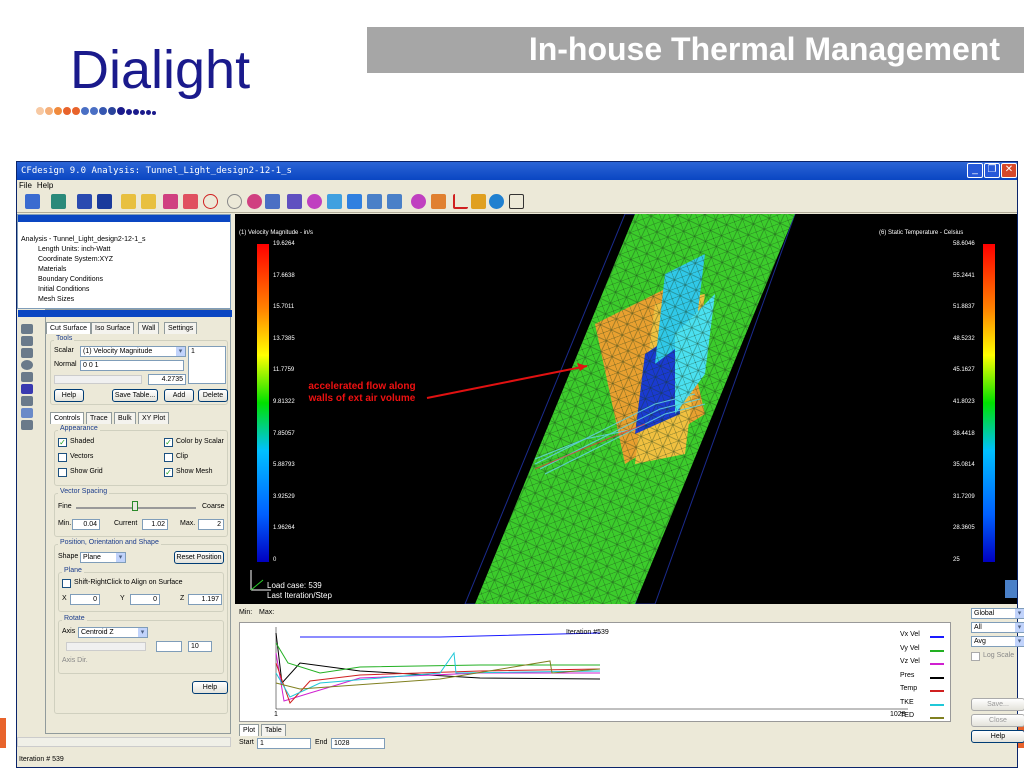  I want to click on help-button-bottom: Help, so click(210, 687).